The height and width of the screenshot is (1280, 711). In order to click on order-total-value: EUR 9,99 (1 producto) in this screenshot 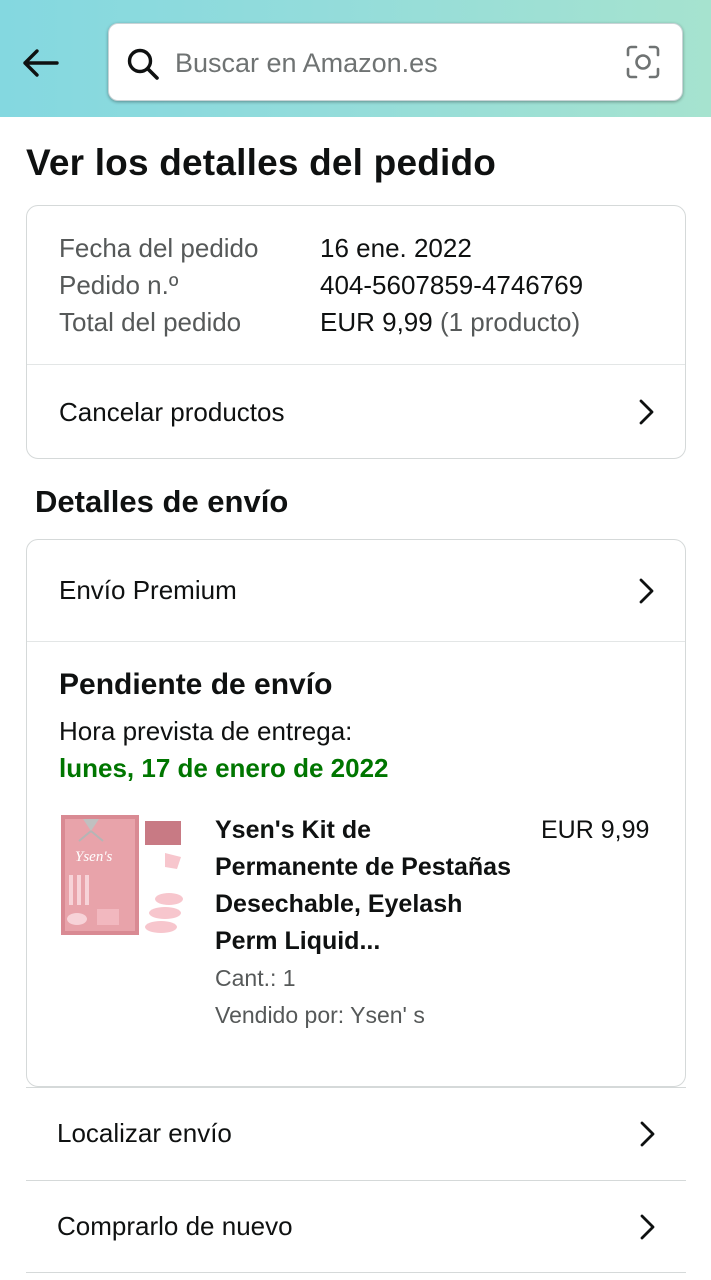, I will do `click(450, 322)`.